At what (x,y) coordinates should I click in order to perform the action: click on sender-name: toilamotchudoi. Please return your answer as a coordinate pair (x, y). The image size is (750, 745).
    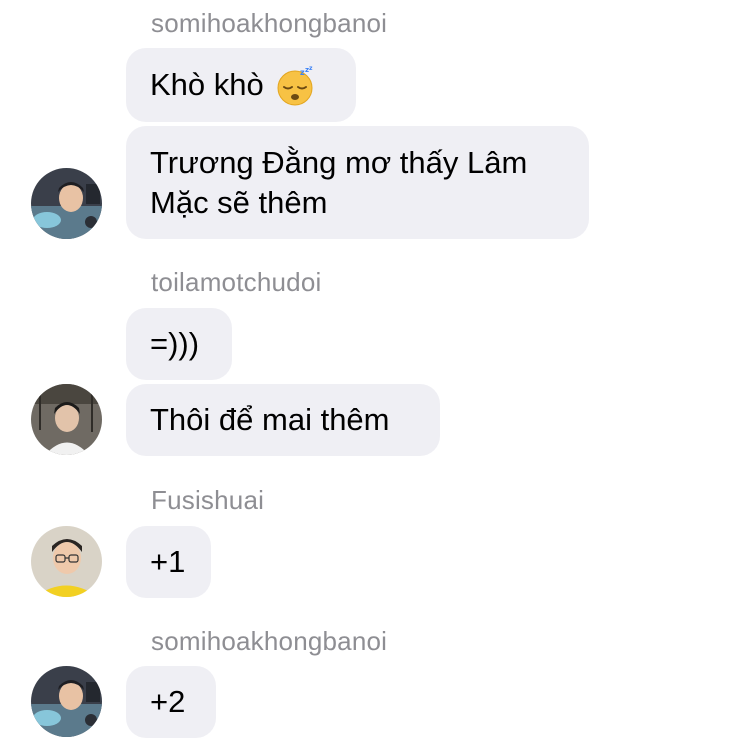
    Looking at the image, I should click on (236, 282).